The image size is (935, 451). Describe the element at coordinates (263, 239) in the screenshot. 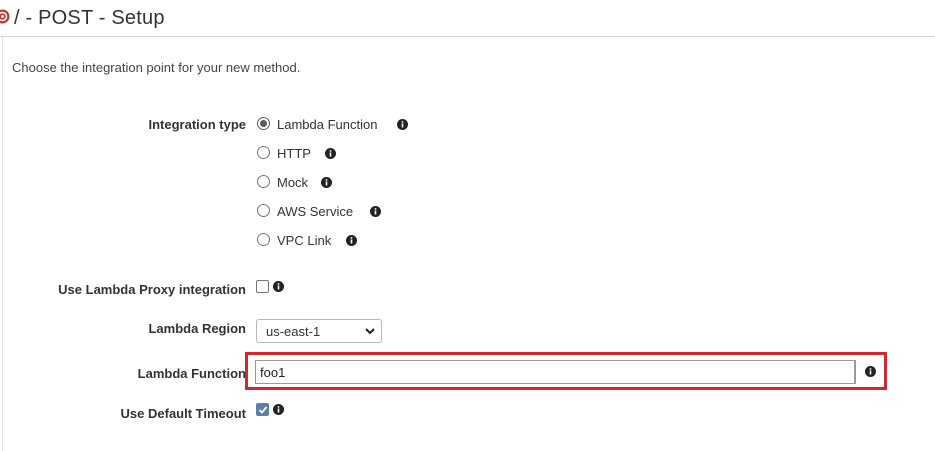

I see `radio-vpc-link` at that location.